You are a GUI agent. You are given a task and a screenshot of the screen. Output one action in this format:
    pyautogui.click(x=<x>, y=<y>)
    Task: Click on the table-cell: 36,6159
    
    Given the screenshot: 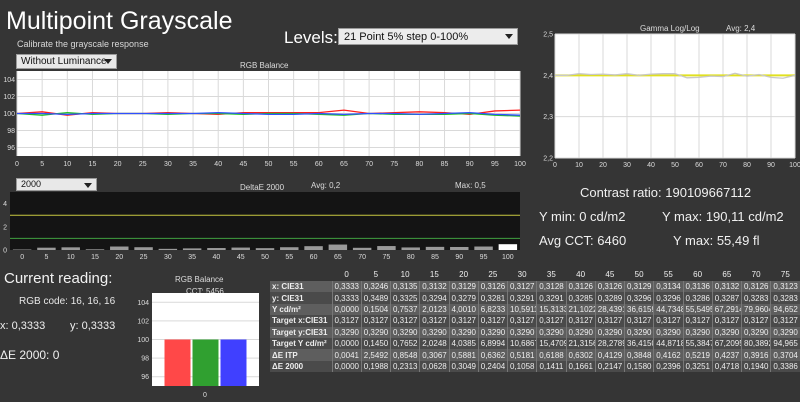 What is the action you would take?
    pyautogui.click(x=638, y=309)
    